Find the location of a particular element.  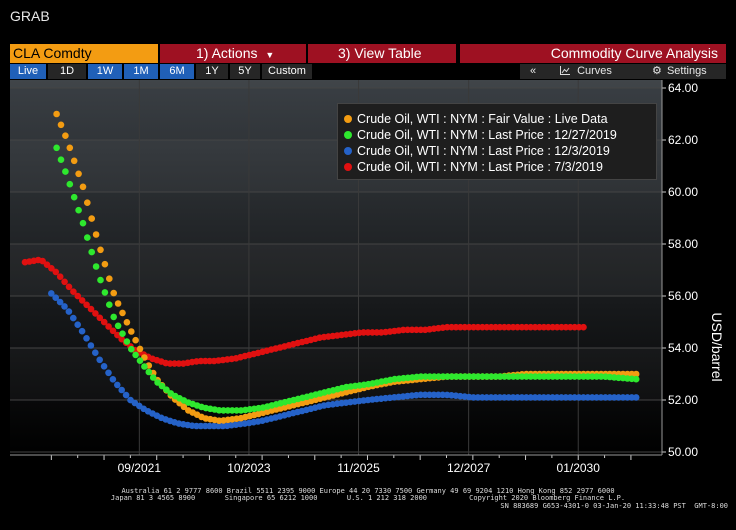

view-table-label: View Table is located at coordinates (388, 53).